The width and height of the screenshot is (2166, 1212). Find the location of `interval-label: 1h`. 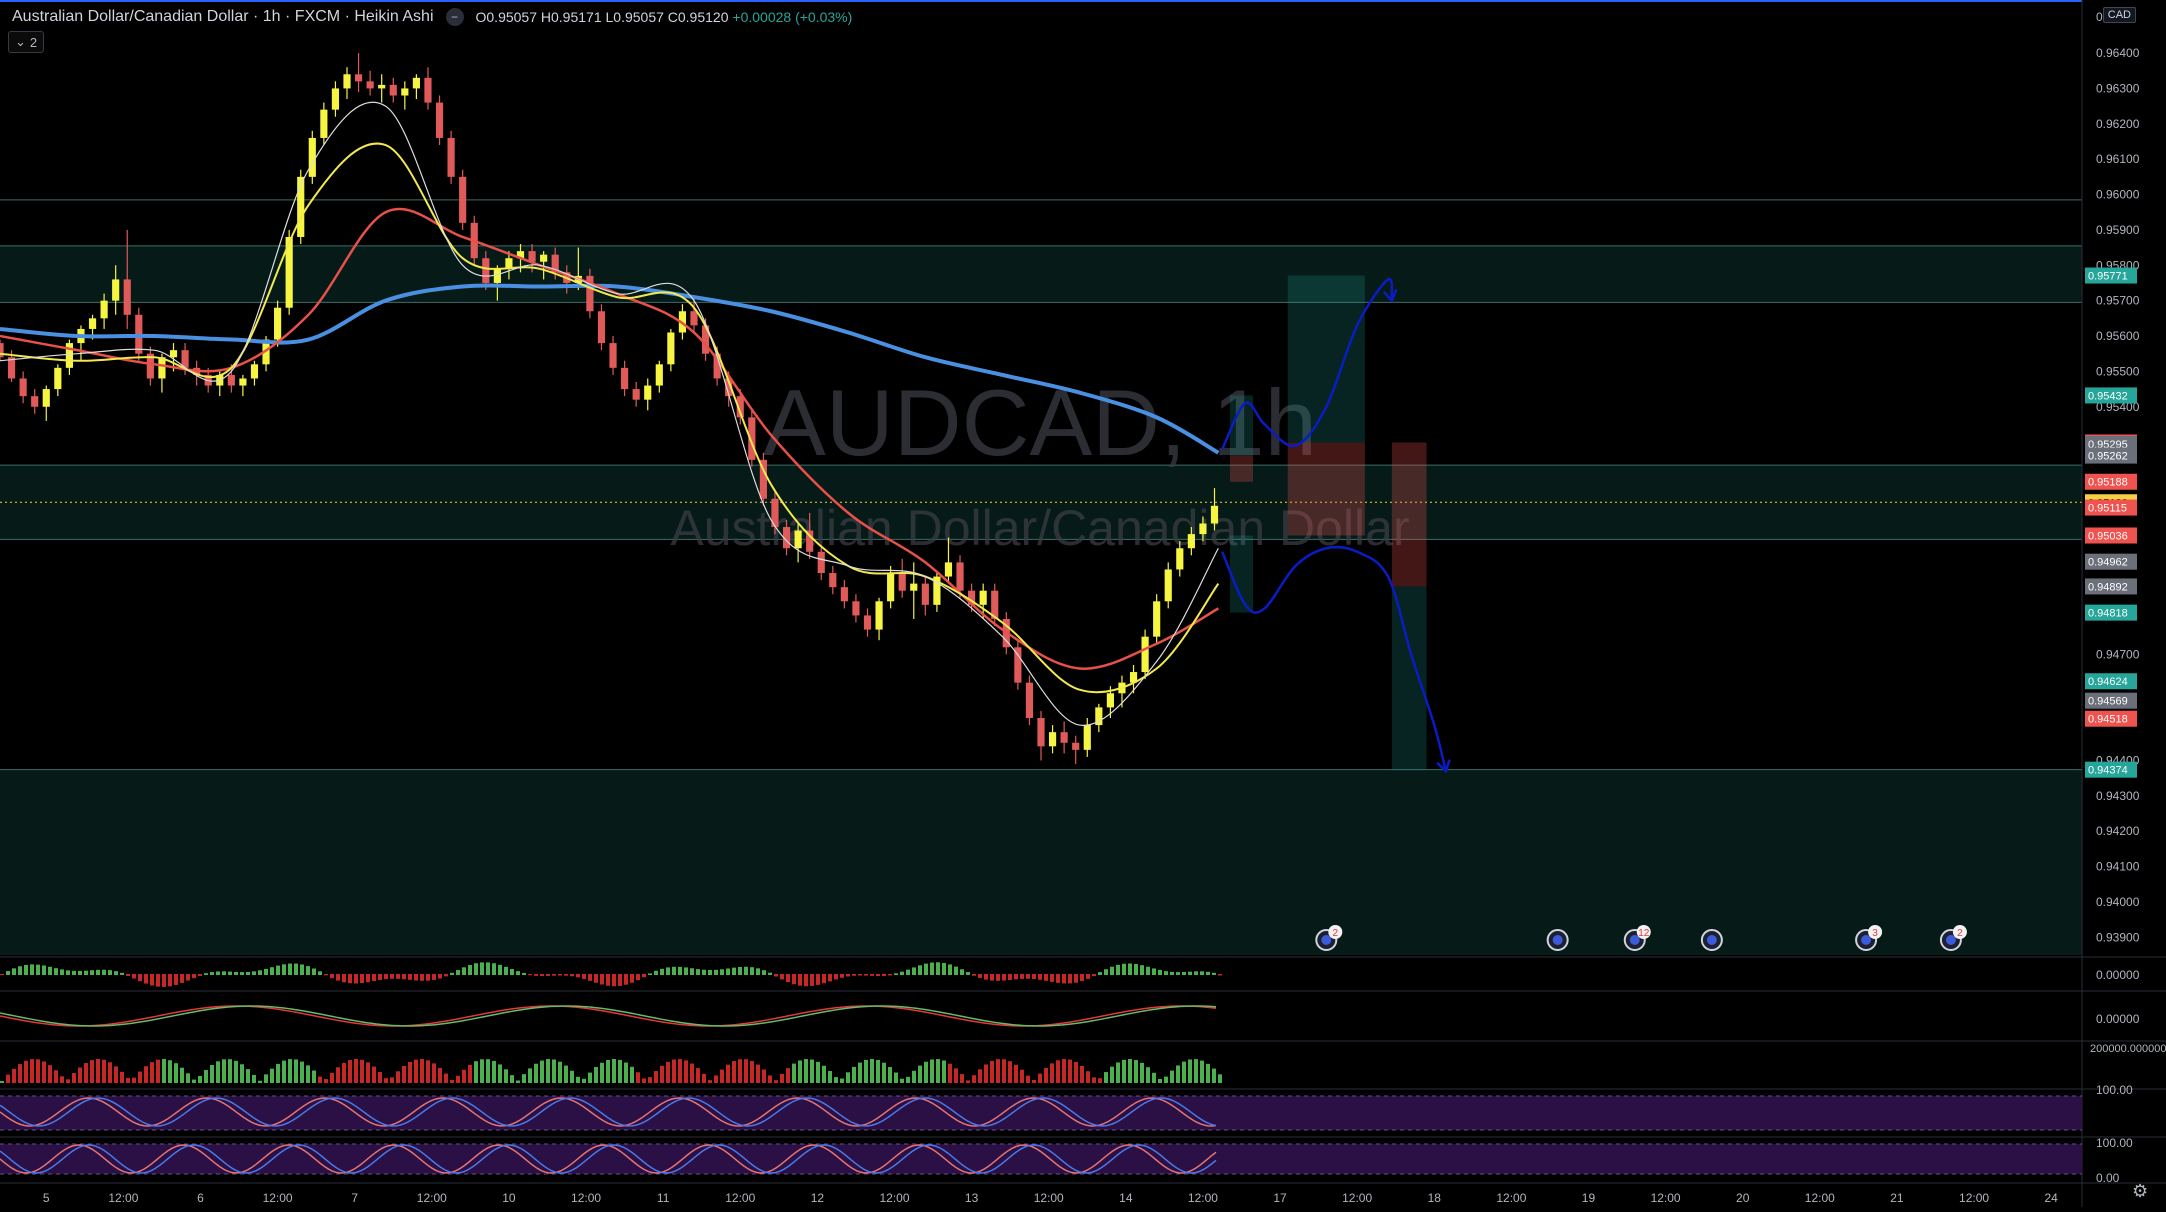

interval-label: 1h is located at coordinates (272, 16).